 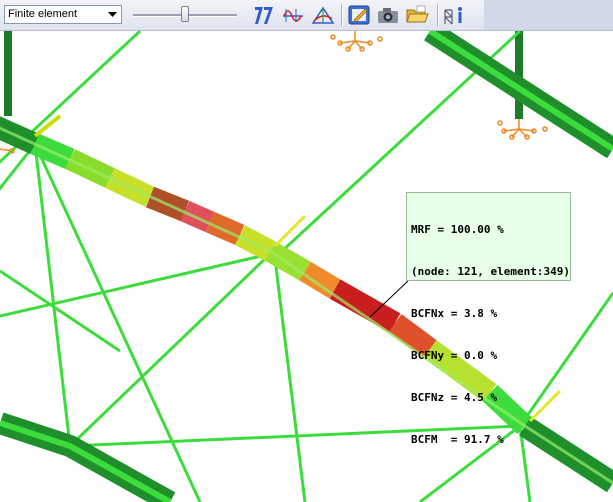 I want to click on scale-slider, so click(x=185, y=15).